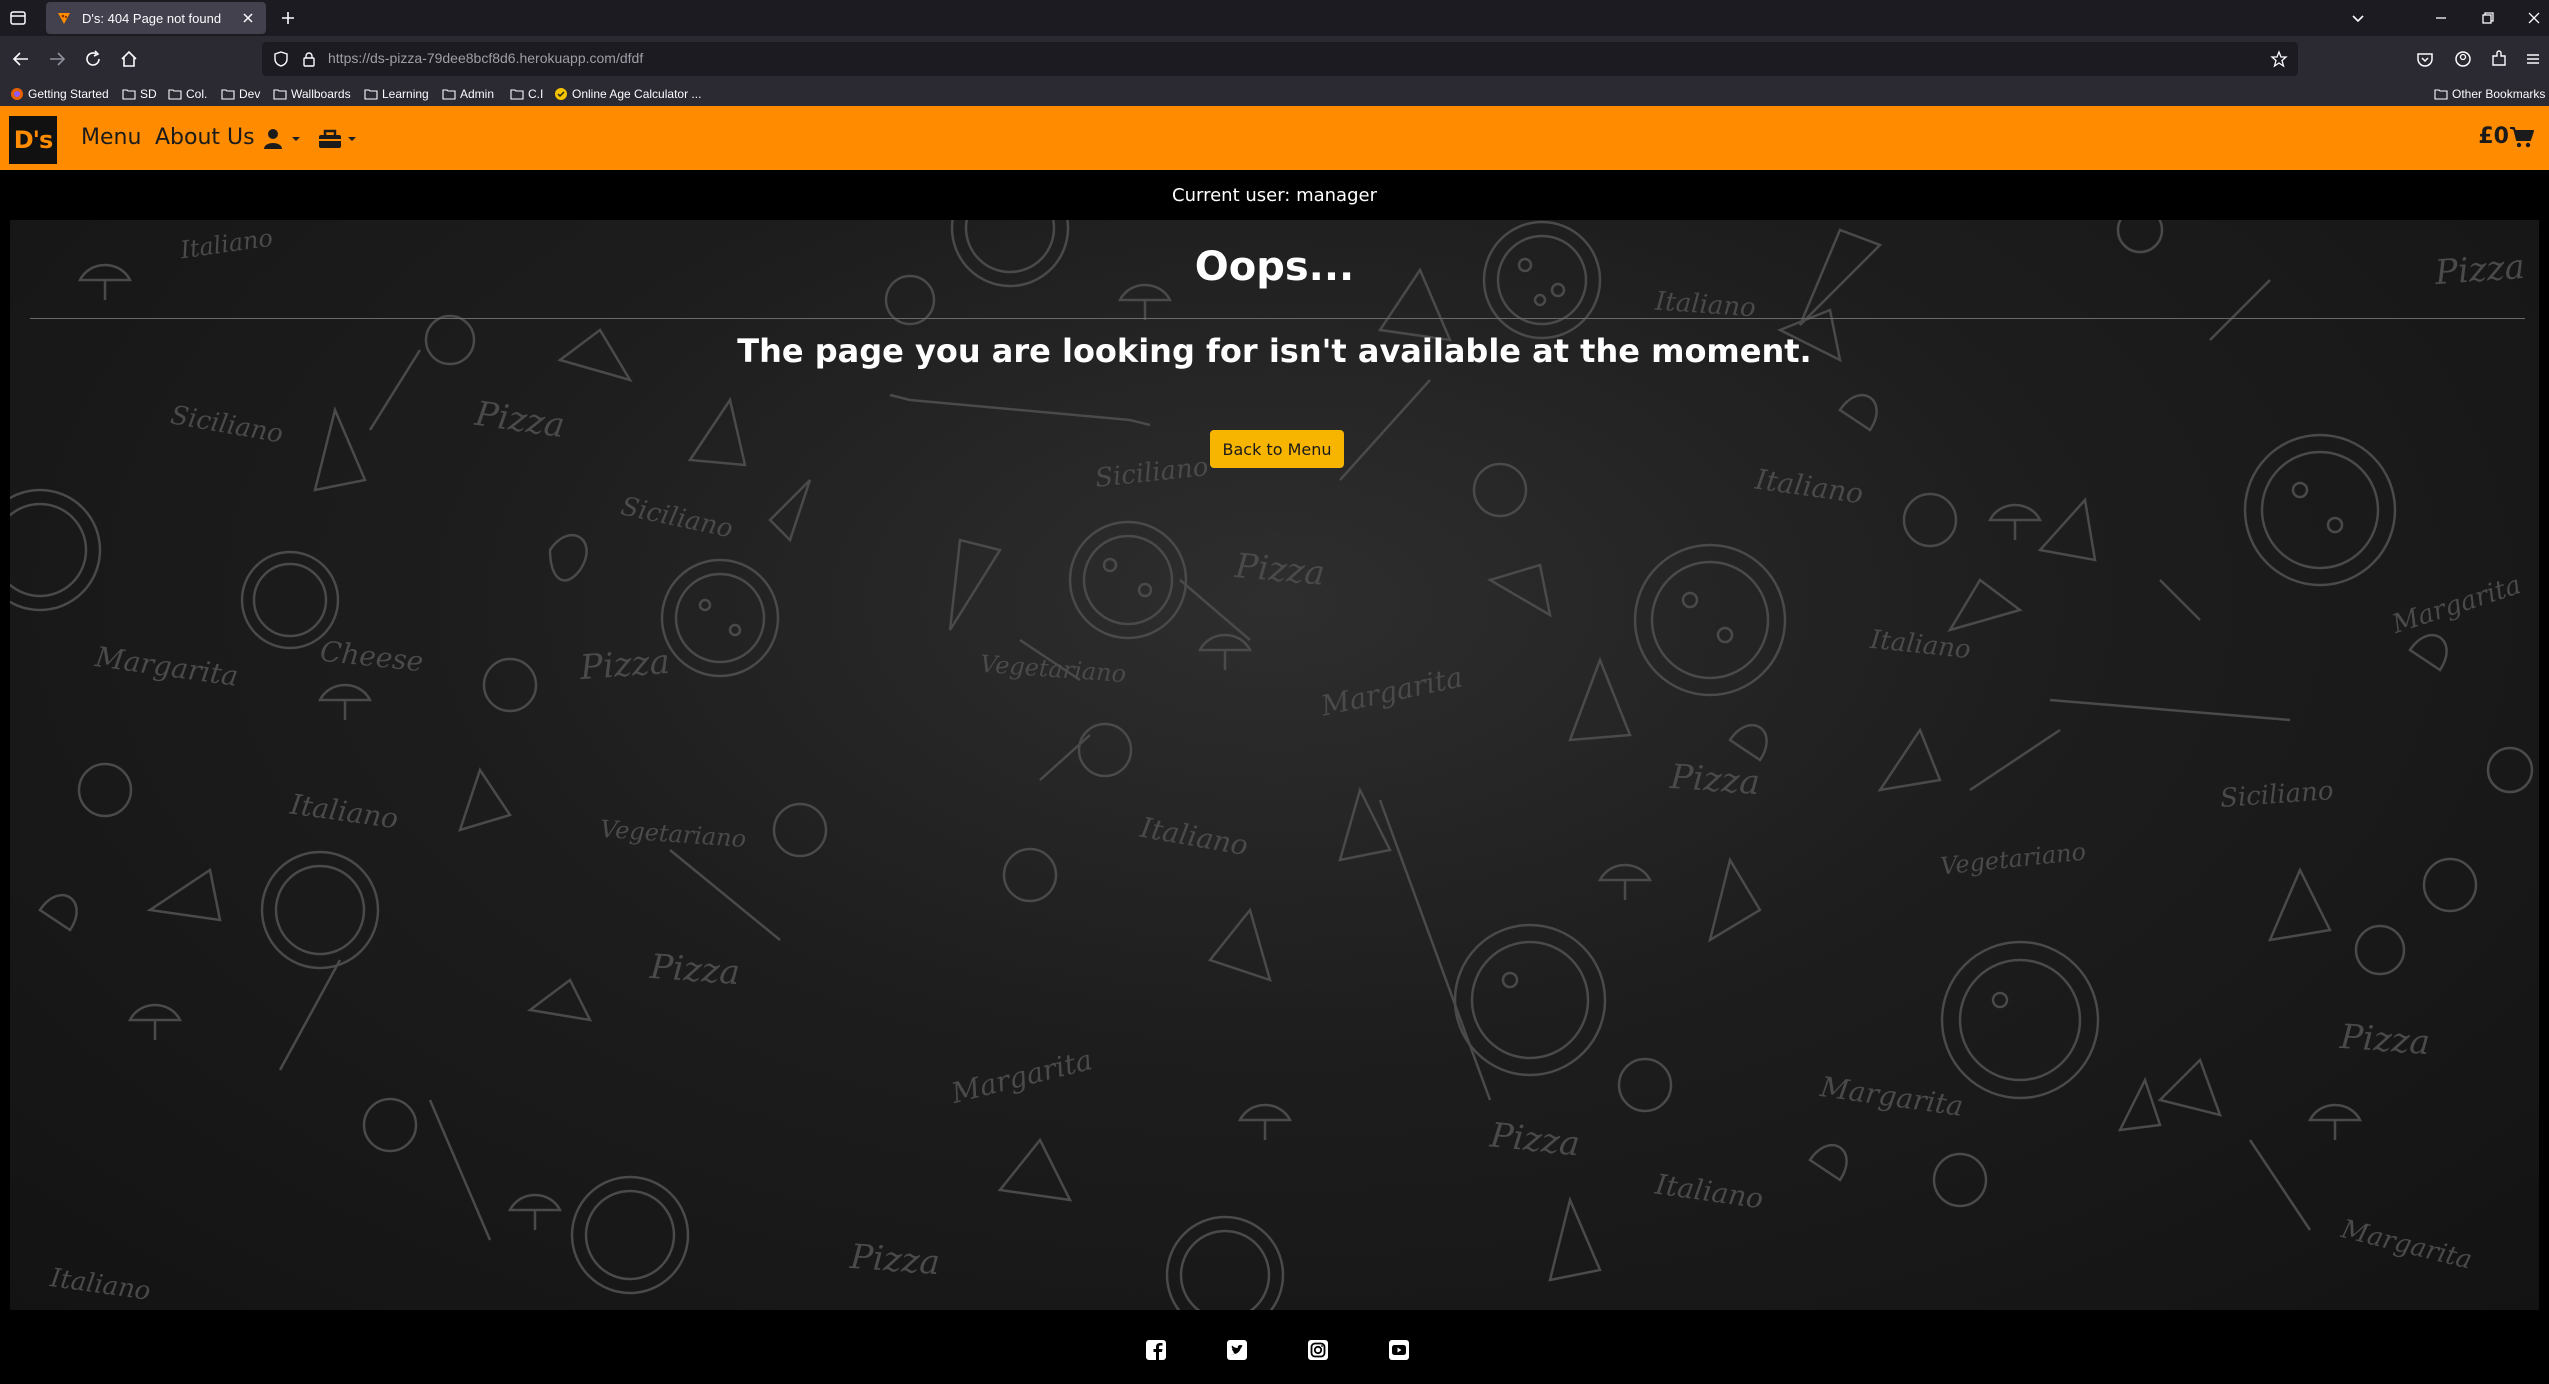 Image resolution: width=2549 pixels, height=1384 pixels. I want to click on reload-icon, so click(93, 59).